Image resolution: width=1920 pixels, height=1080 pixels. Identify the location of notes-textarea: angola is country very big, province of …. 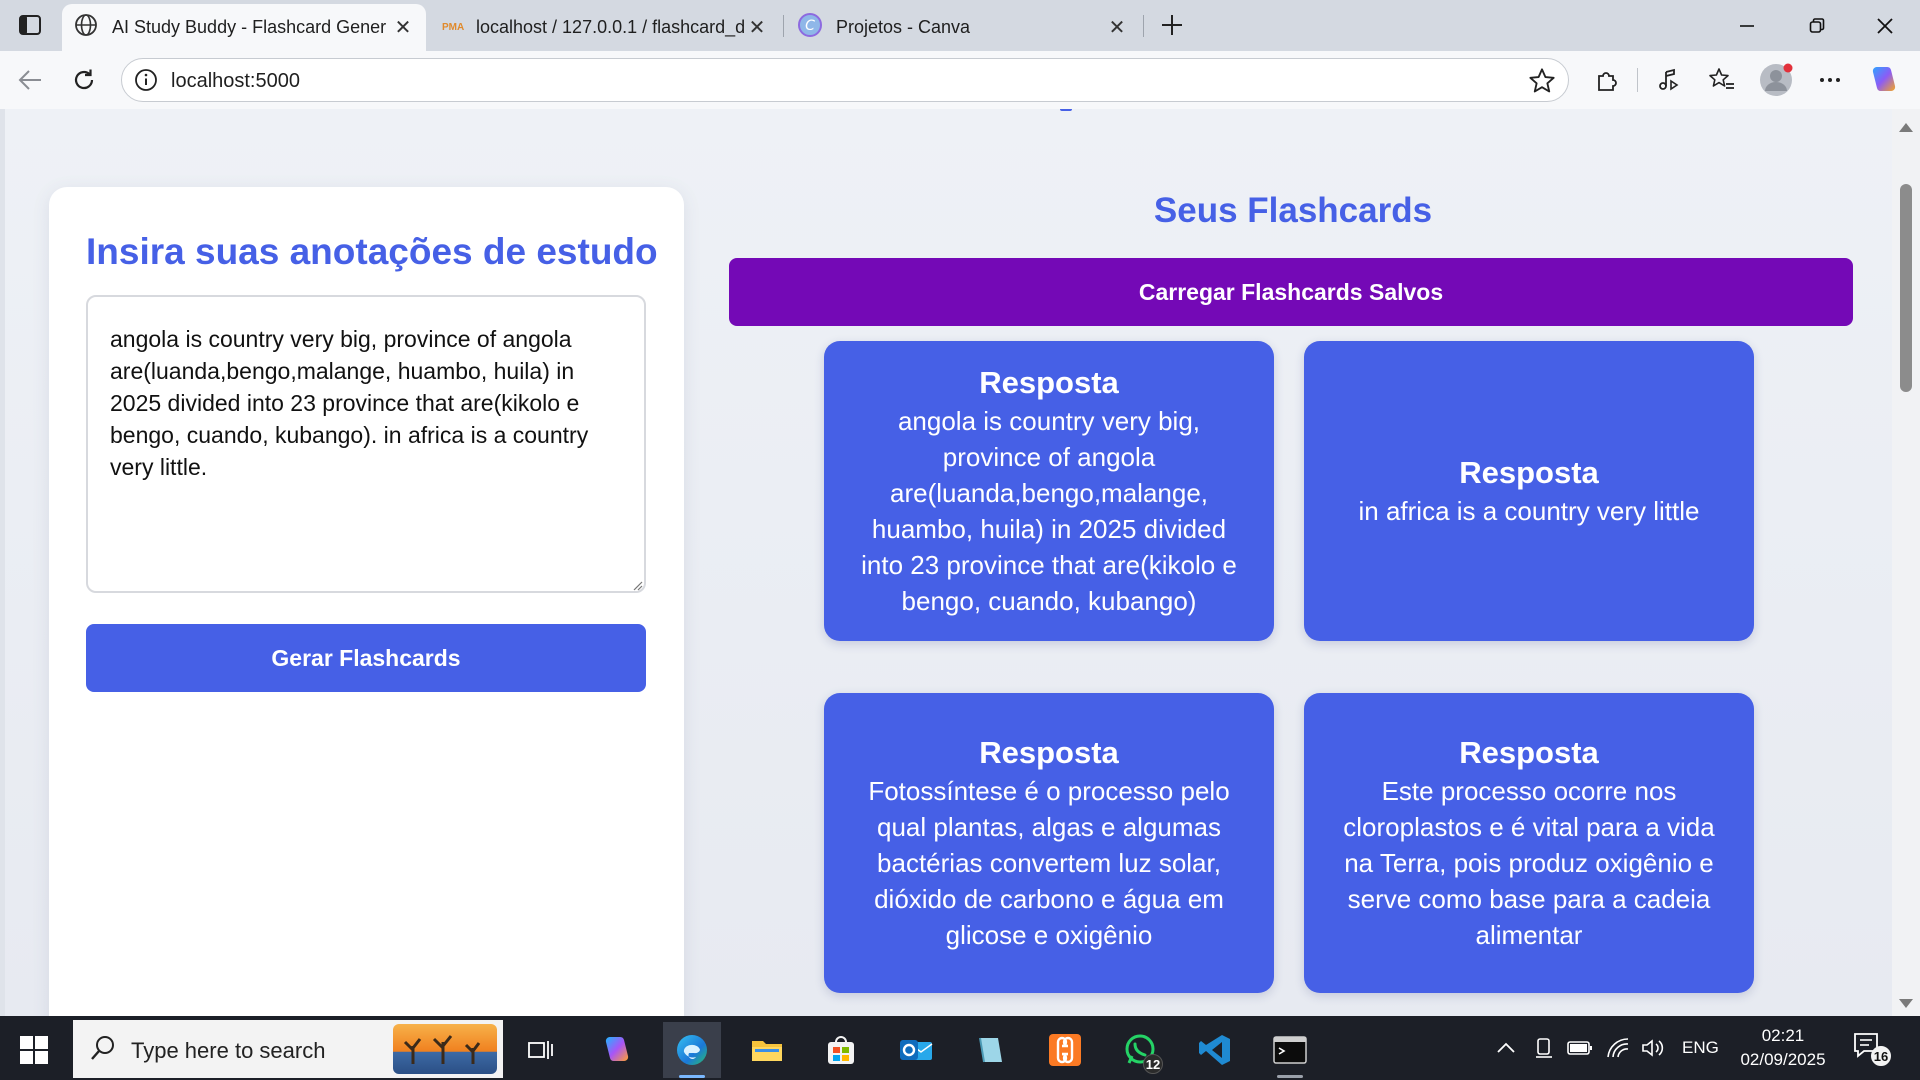
(366, 444).